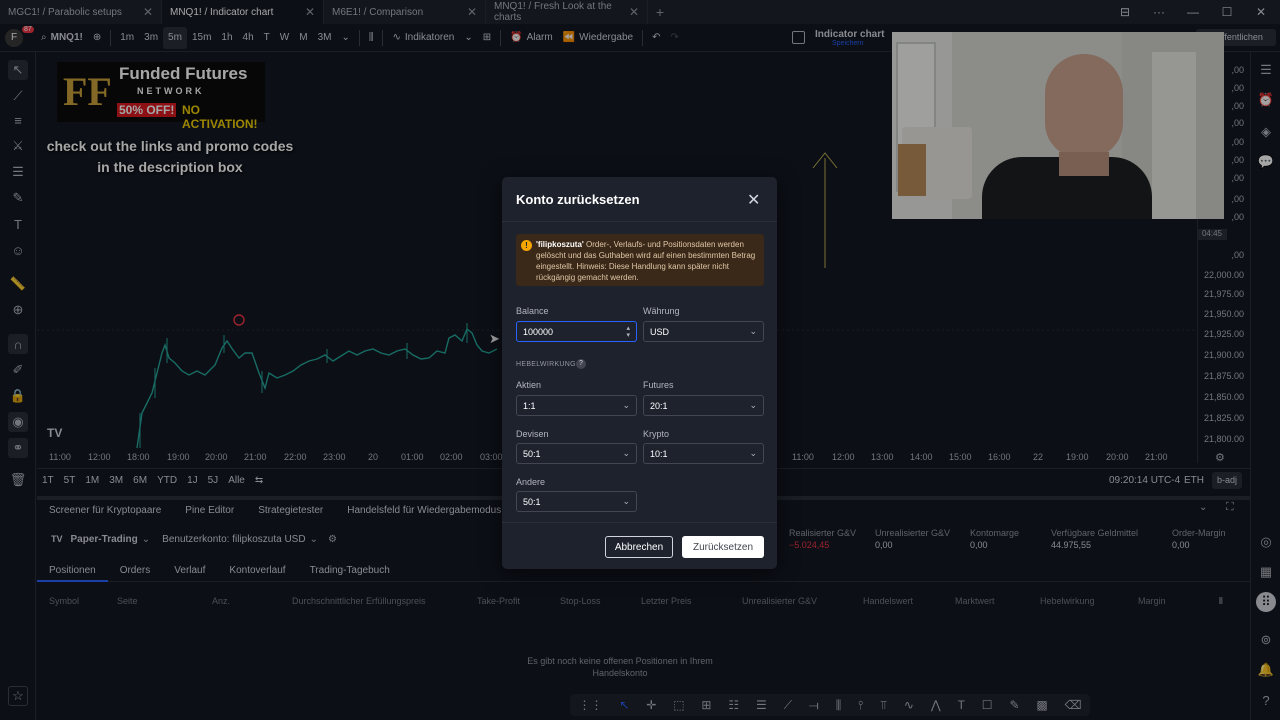 This screenshot has height=720, width=1280. I want to click on warning-account-name: 'filipkoszuta', so click(560, 244).